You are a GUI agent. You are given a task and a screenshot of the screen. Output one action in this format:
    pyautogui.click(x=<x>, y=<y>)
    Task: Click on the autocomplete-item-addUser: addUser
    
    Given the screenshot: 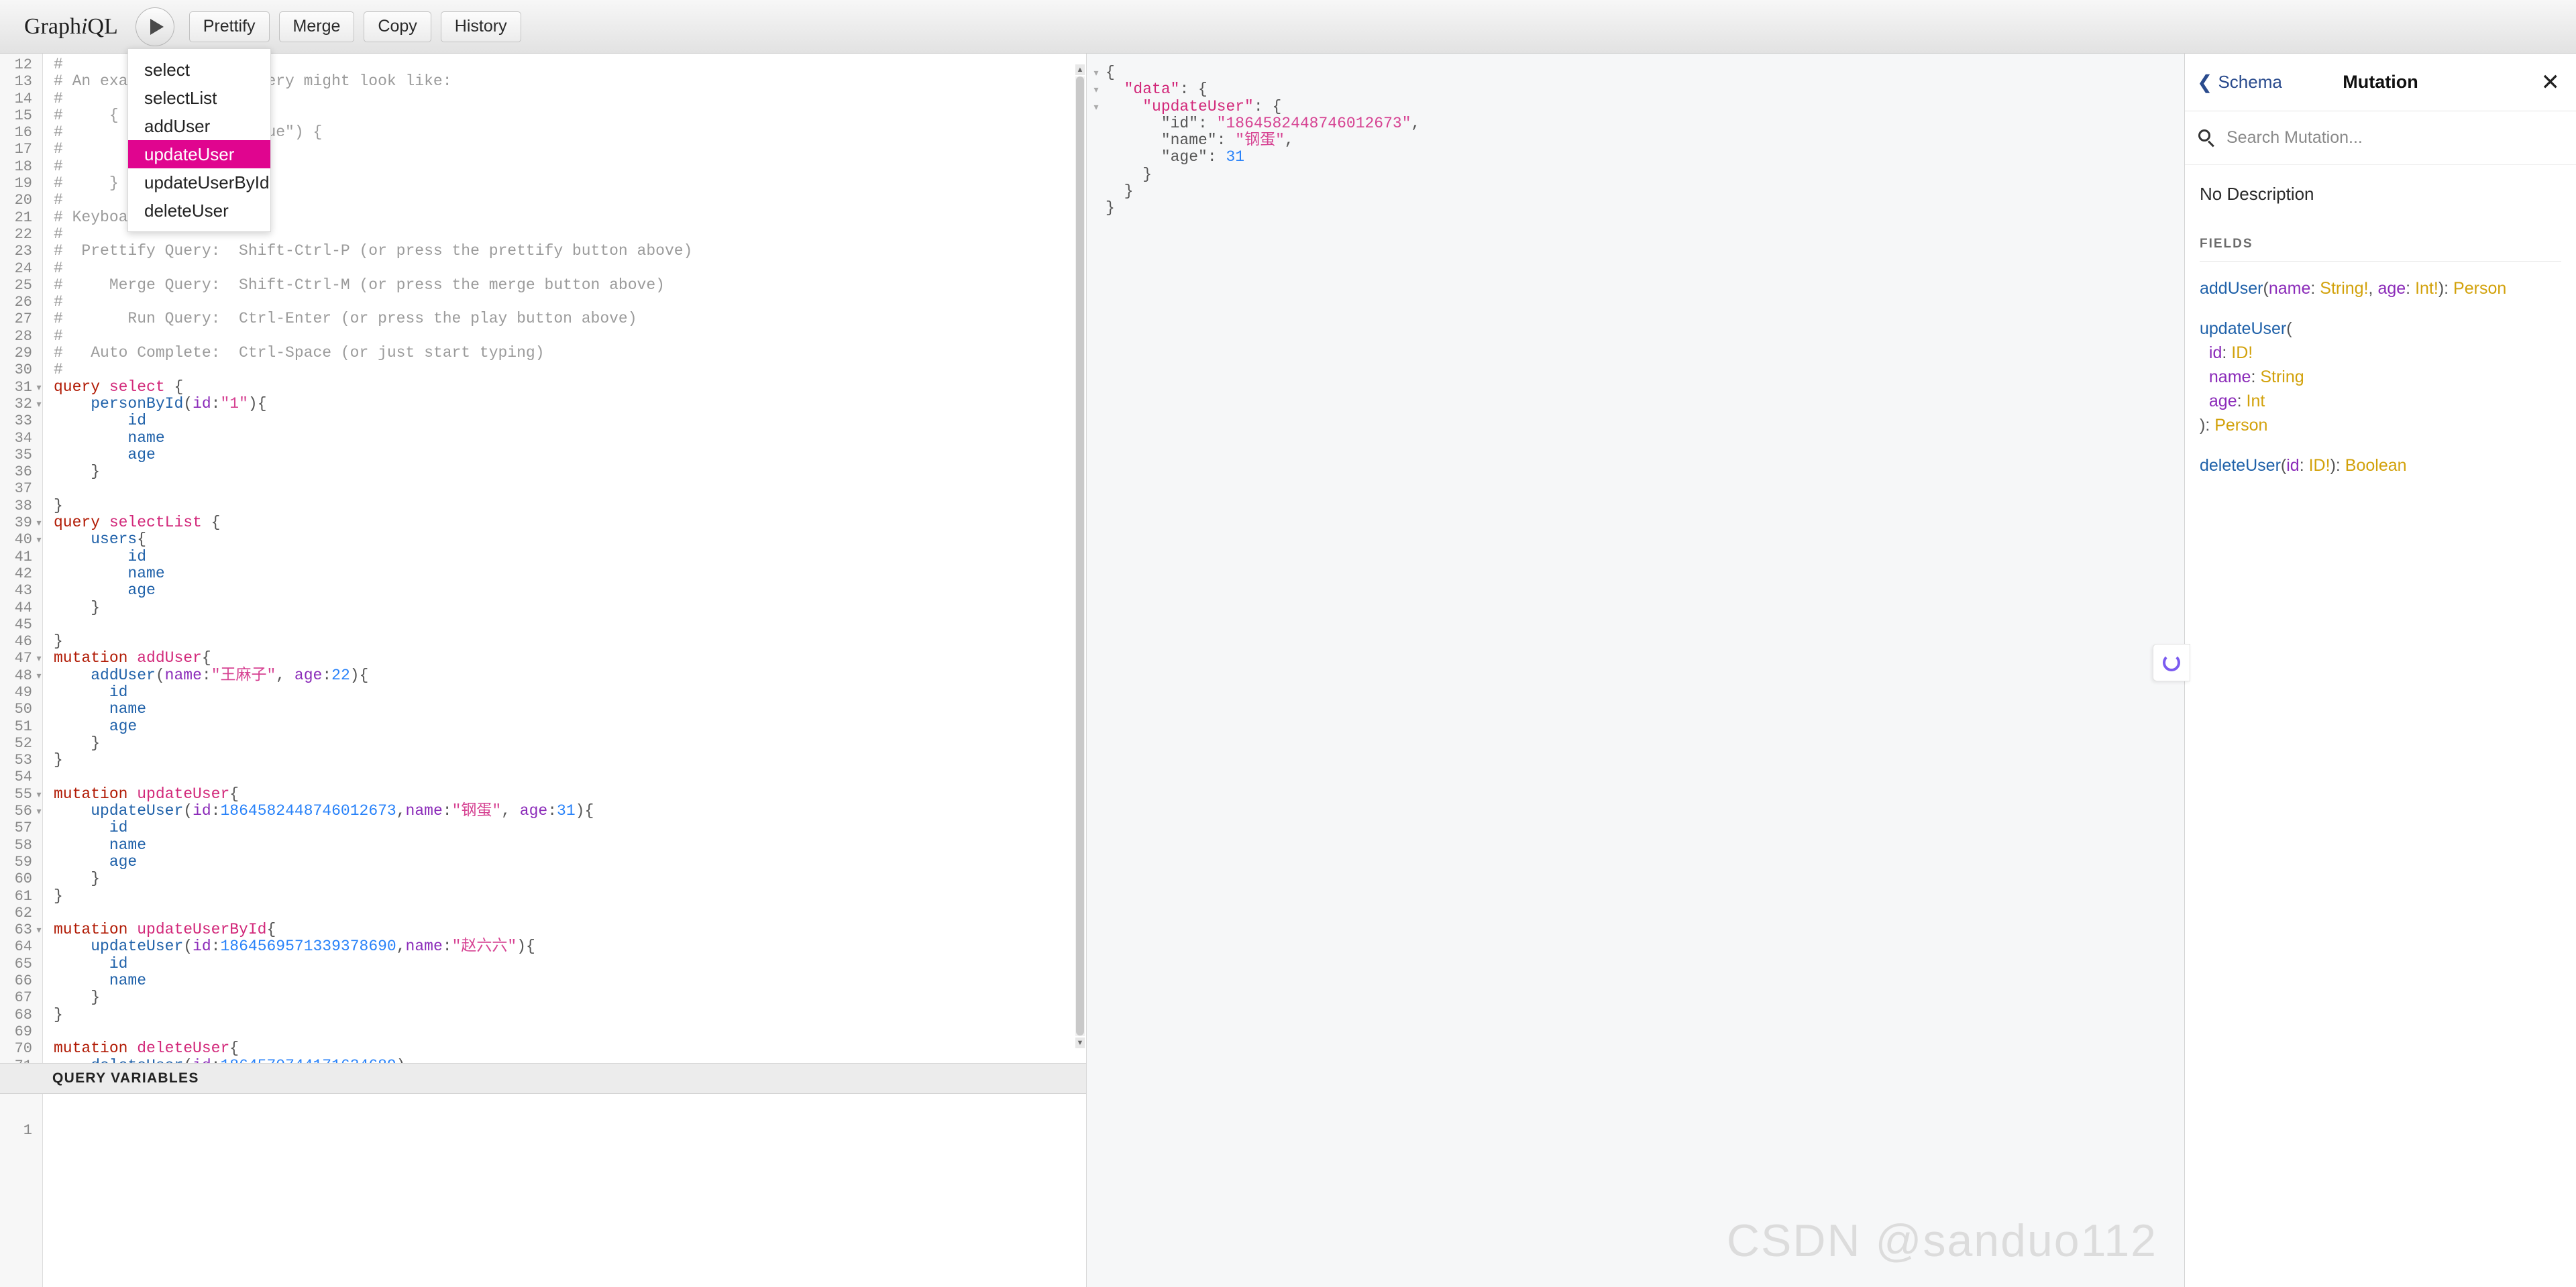 What is the action you would take?
    pyautogui.click(x=199, y=126)
    